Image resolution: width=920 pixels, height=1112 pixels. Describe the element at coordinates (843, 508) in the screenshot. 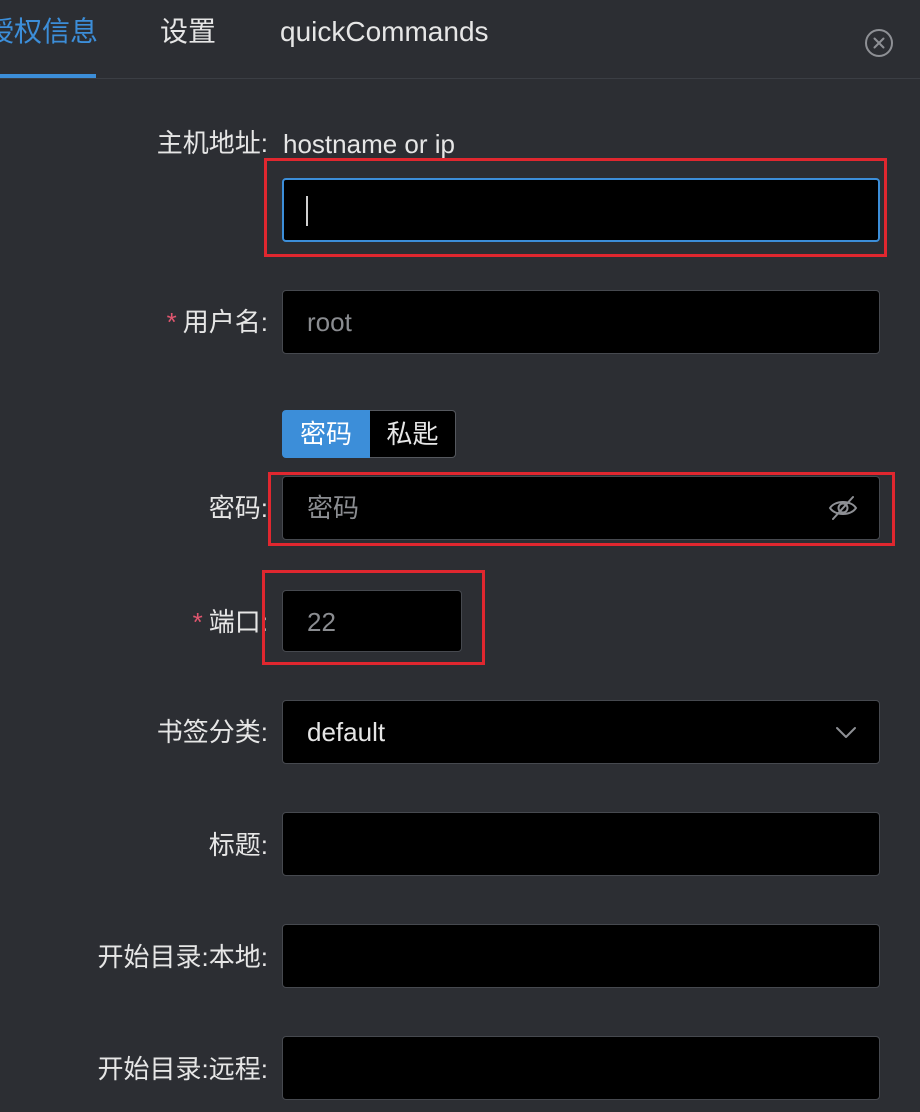

I see `eye-invisible-icon` at that location.